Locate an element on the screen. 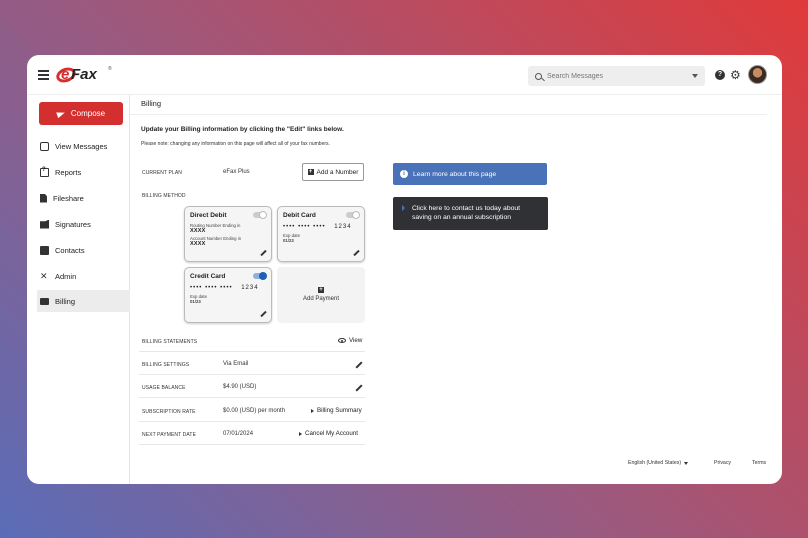 This screenshot has width=808, height=538. logo-e: e is located at coordinates (65, 74).